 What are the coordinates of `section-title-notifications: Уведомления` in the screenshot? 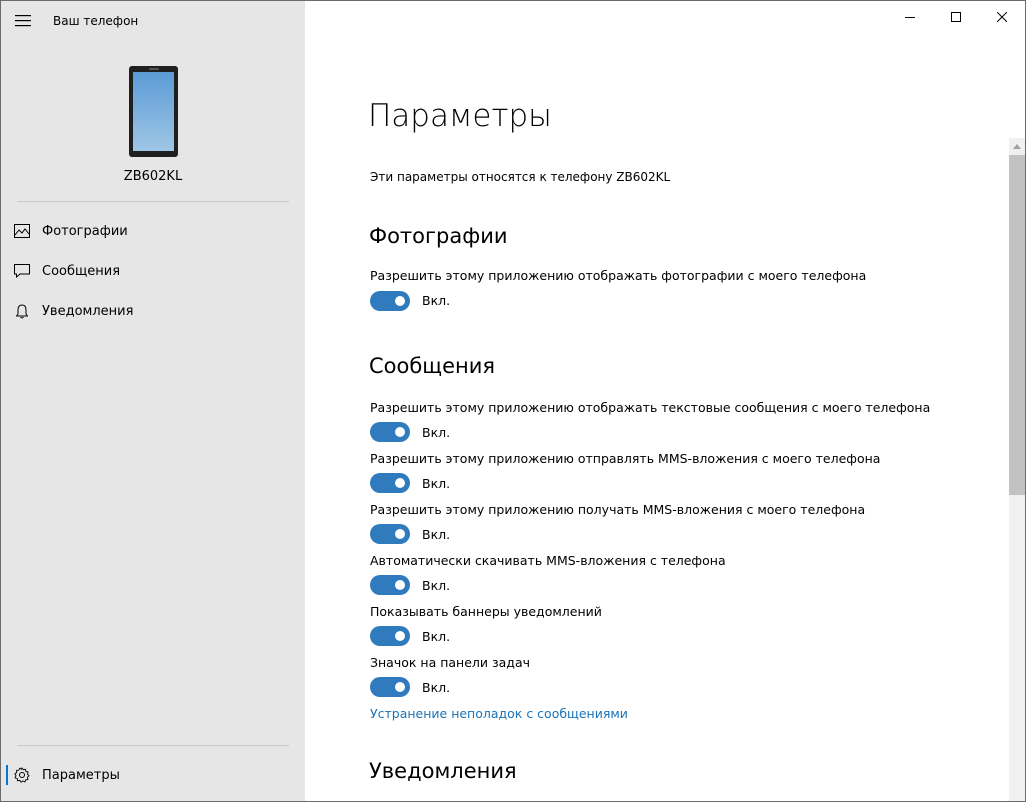 It's located at (443, 771).